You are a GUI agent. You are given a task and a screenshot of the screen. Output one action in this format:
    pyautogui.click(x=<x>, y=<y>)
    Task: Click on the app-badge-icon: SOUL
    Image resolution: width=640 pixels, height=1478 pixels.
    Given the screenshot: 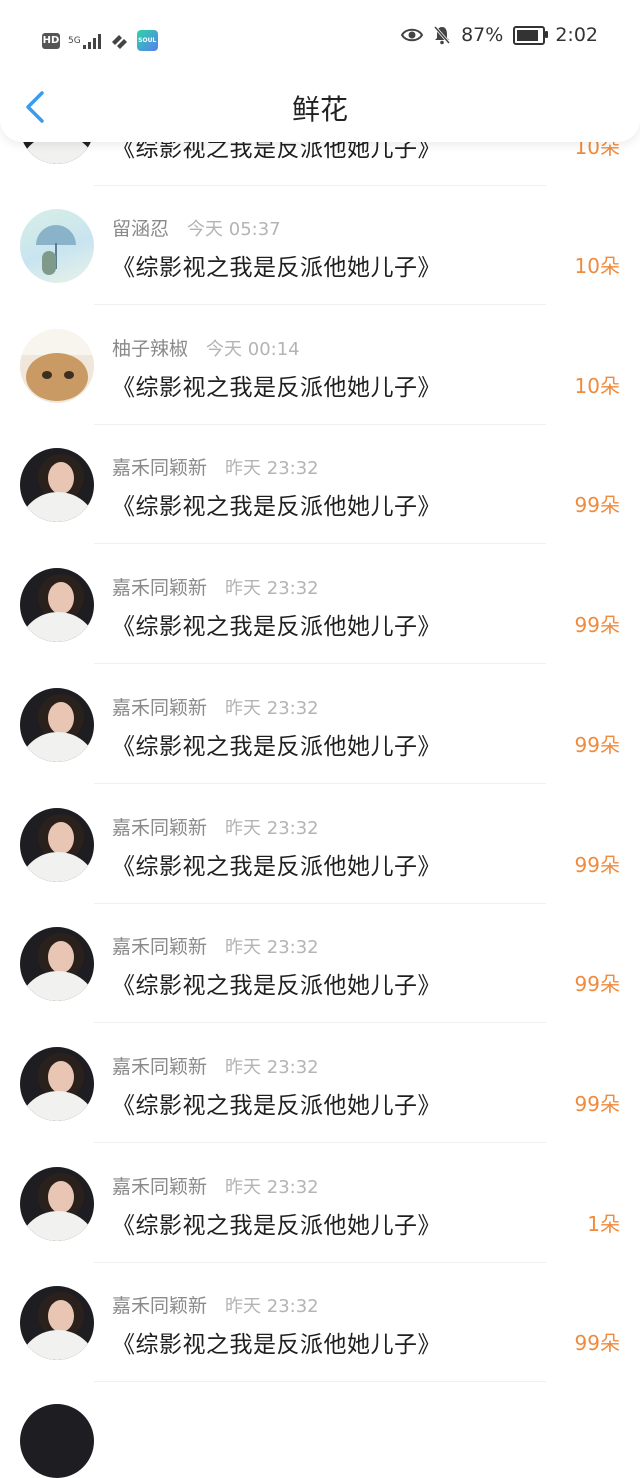 What is the action you would take?
    pyautogui.click(x=147, y=40)
    